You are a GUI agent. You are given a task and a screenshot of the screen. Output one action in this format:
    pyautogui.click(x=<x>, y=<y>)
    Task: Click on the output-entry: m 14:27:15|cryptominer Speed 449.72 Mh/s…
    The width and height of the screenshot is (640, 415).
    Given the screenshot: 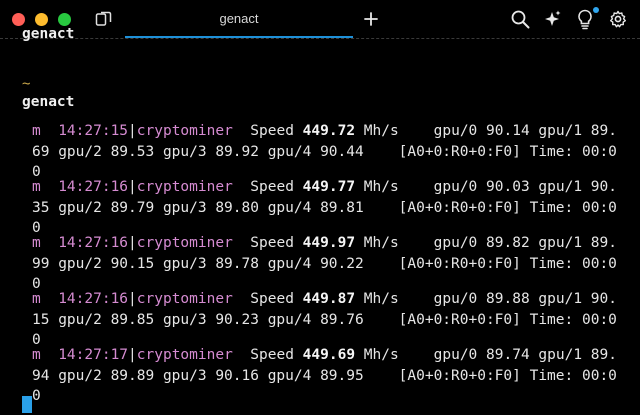 What is the action you would take?
    pyautogui.click(x=324, y=151)
    